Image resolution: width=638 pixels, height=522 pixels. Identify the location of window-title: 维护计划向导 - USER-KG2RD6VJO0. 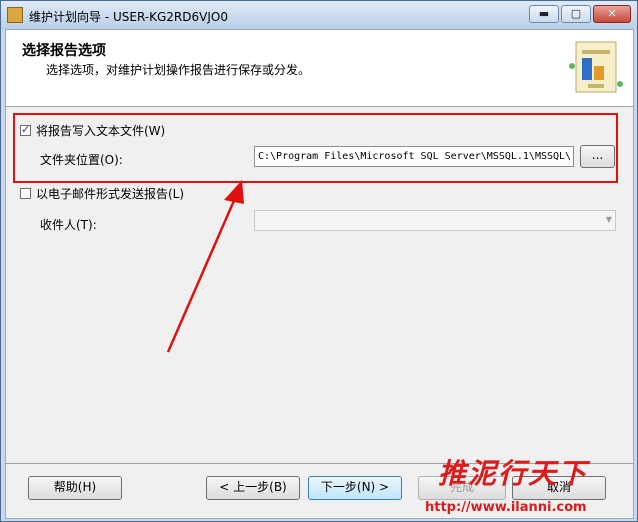
(128, 17).